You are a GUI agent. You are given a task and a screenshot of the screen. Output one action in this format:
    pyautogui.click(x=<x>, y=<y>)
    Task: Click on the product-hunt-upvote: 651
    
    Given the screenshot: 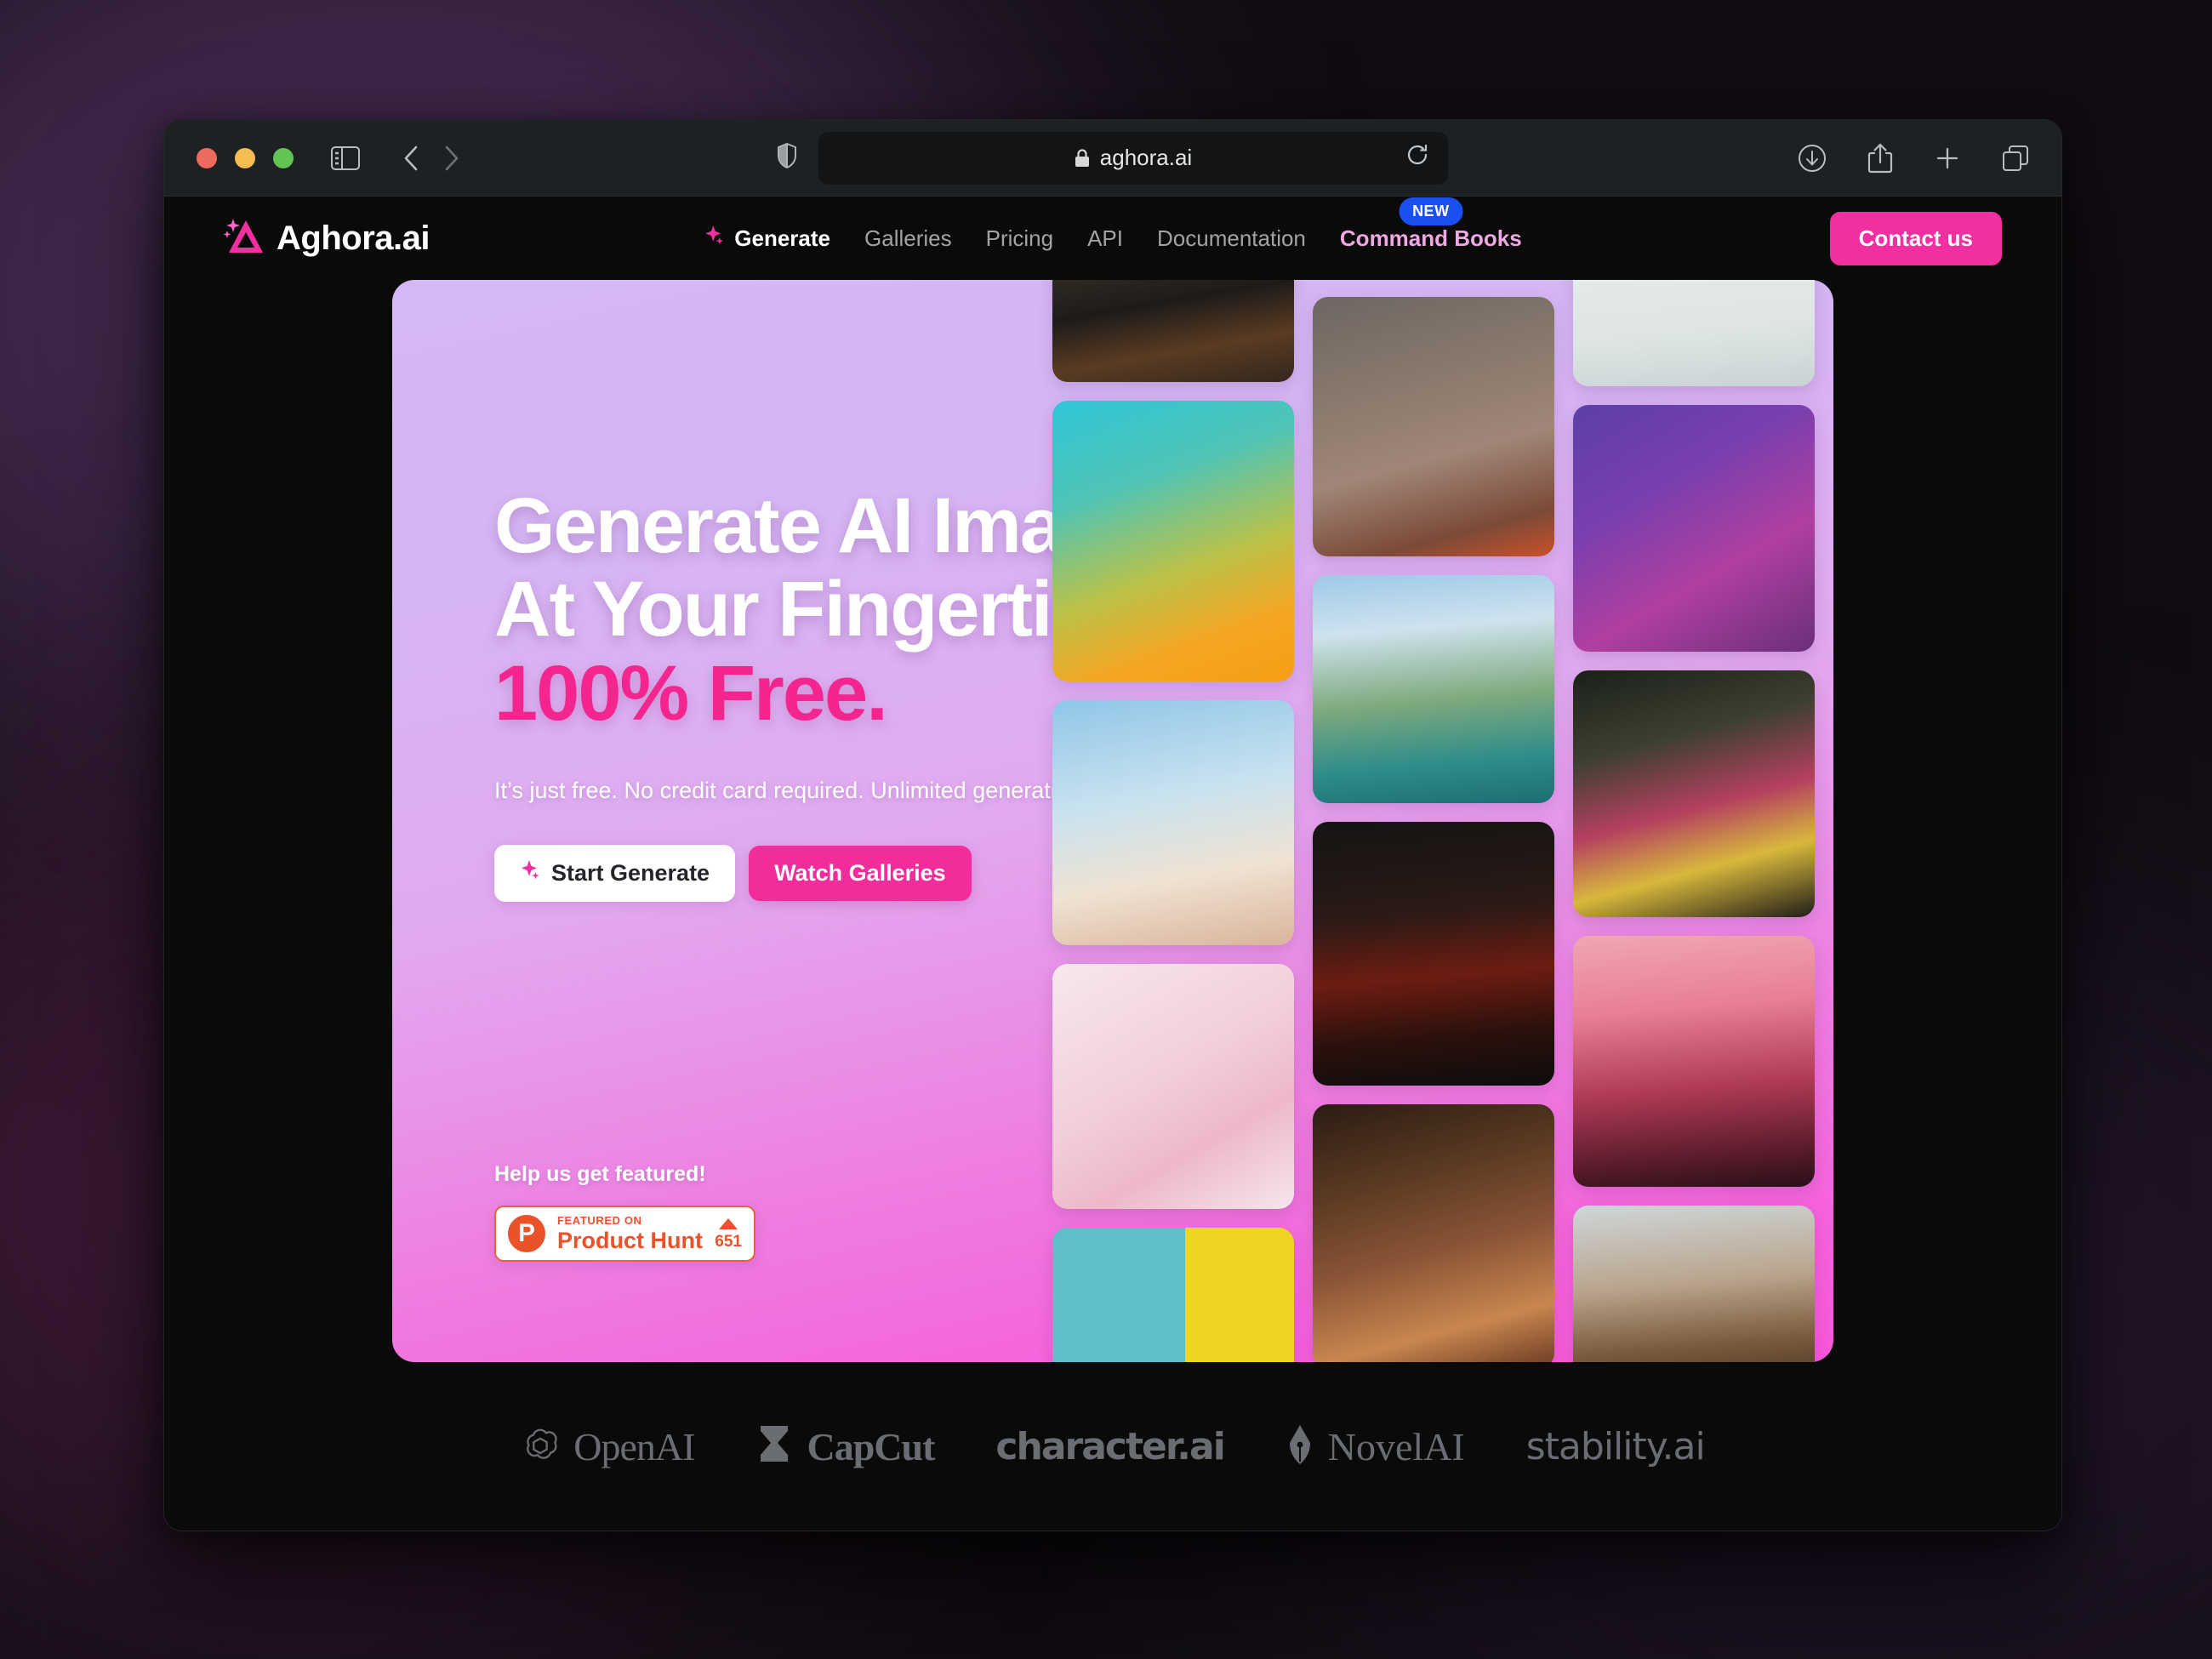 What is the action you would take?
    pyautogui.click(x=728, y=1234)
    